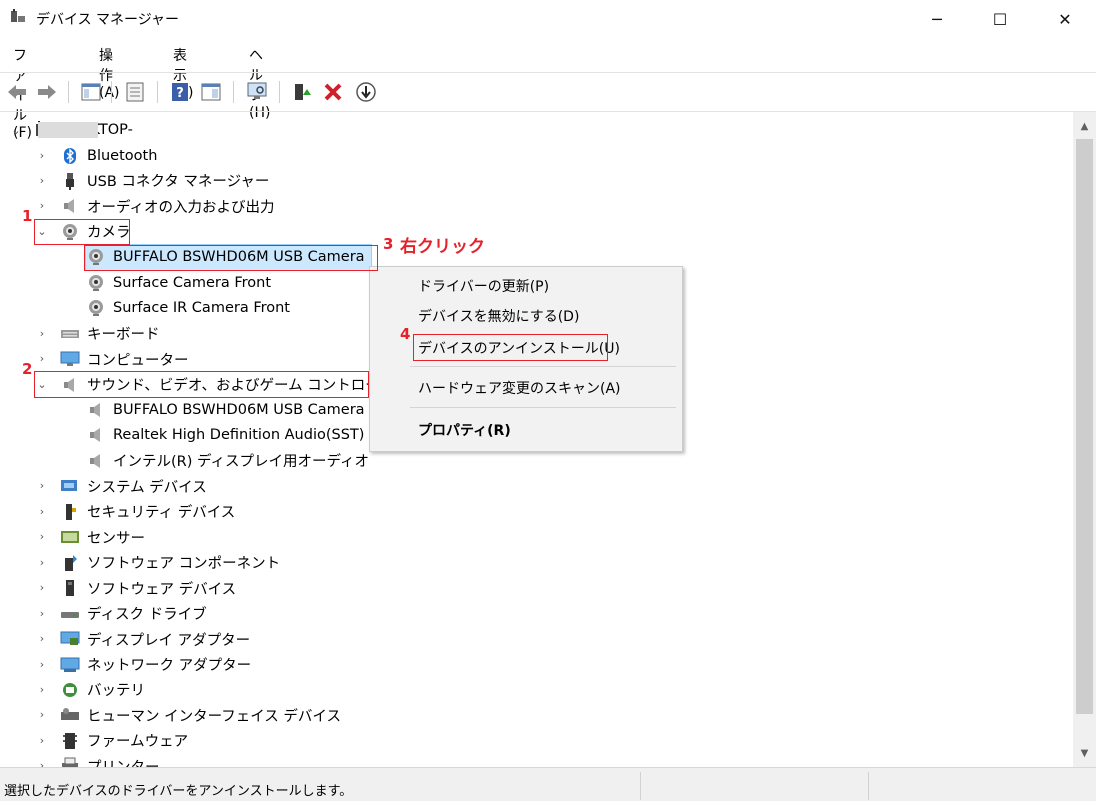 The image size is (1096, 801). I want to click on device-item: Realtek High Definition Audio(SST), so click(225, 435).